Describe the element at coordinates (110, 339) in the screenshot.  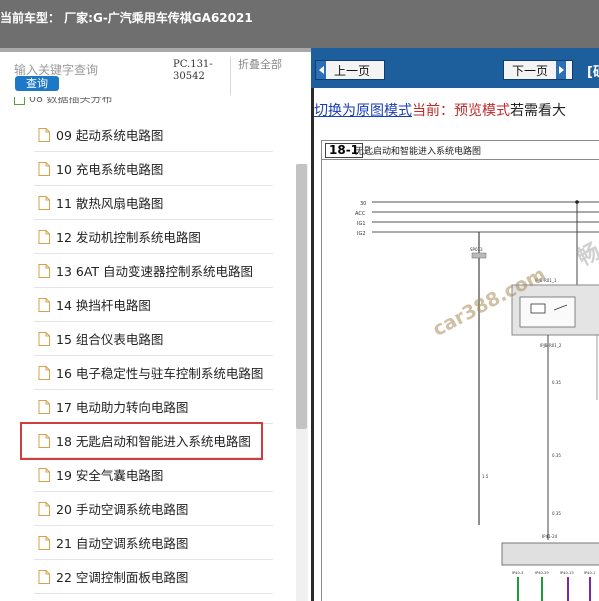
I see `tree-item-label: 15 组合仪表电路图` at that location.